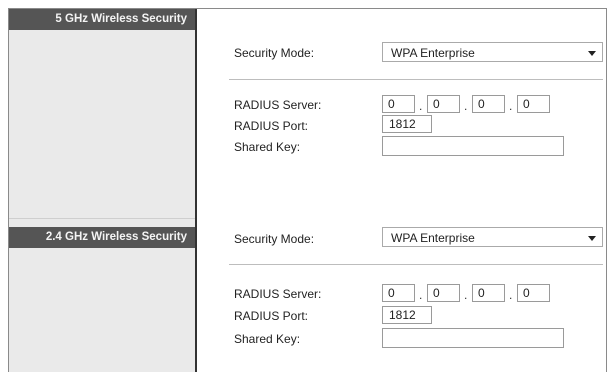 This screenshot has height=372, width=614. What do you see at coordinates (407, 124) in the screenshot?
I see `radius-port-input-5ghz: 1812` at bounding box center [407, 124].